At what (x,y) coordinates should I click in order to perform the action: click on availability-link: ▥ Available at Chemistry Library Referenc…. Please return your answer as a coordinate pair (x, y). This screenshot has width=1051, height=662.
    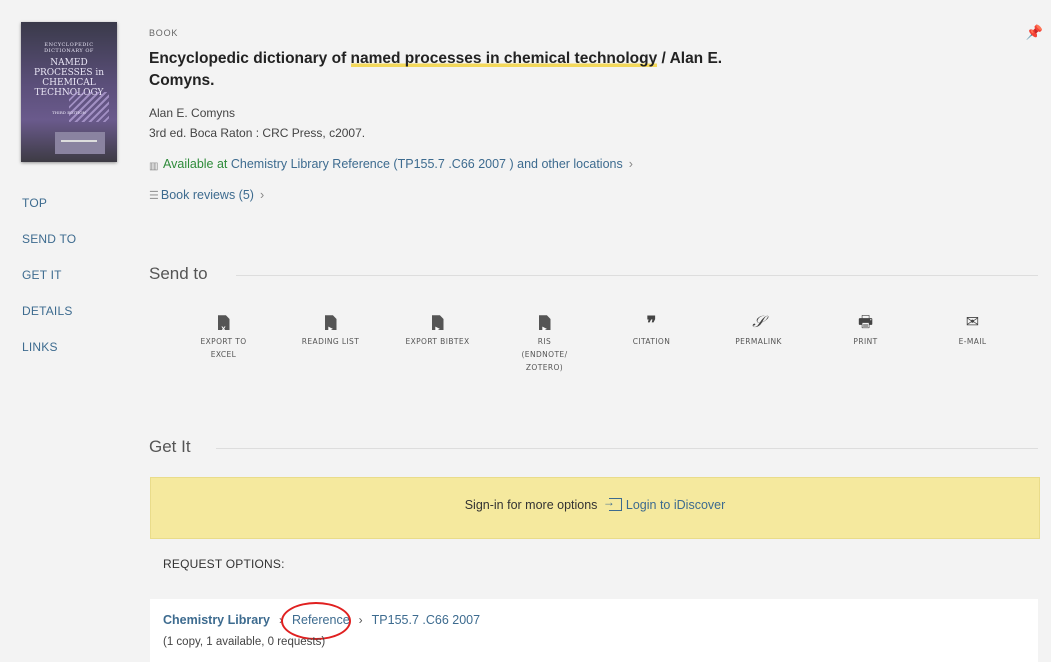
    Looking at the image, I should click on (391, 164).